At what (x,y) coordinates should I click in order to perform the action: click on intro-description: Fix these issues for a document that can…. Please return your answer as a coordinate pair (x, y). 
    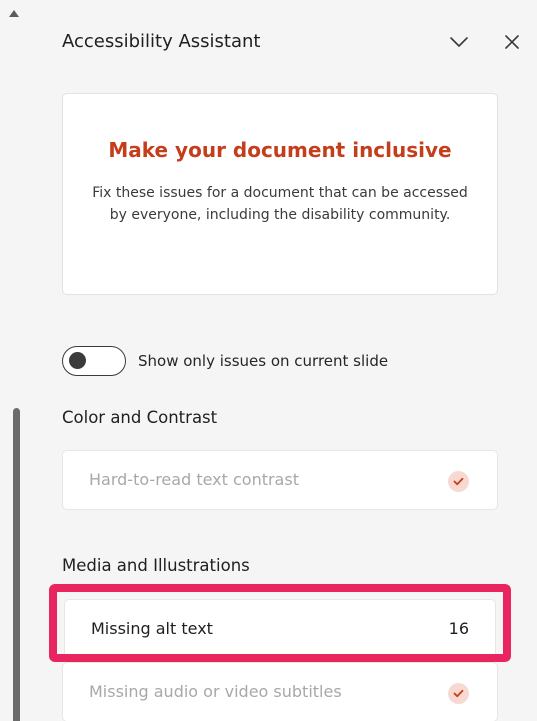
    Looking at the image, I should click on (280, 204).